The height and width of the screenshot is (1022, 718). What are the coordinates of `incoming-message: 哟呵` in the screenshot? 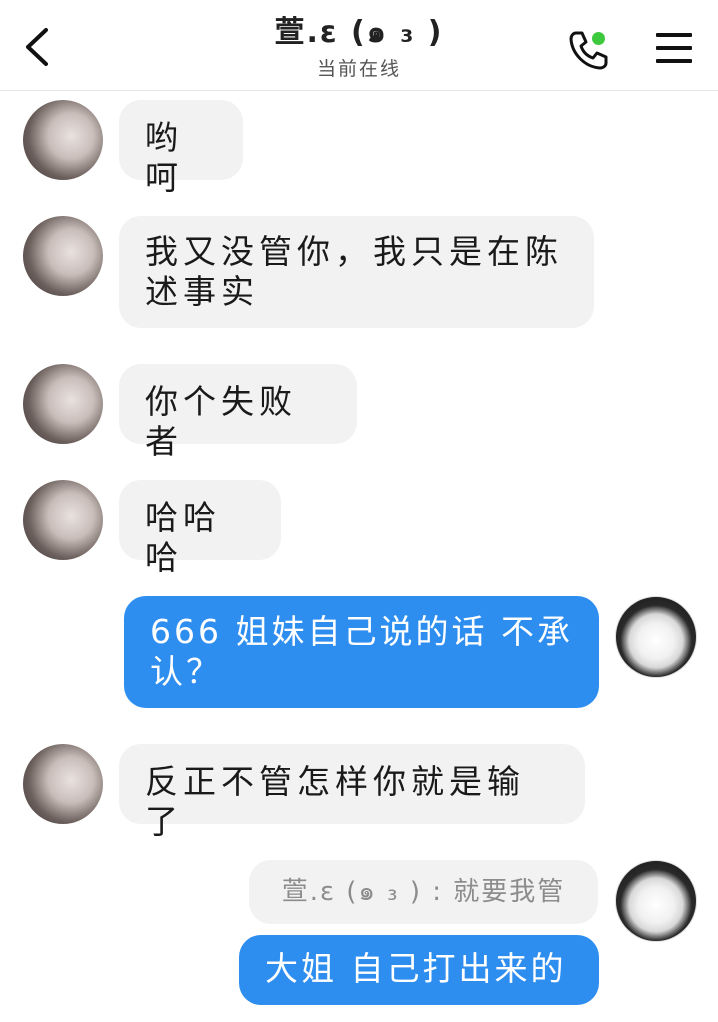 It's located at (181, 148).